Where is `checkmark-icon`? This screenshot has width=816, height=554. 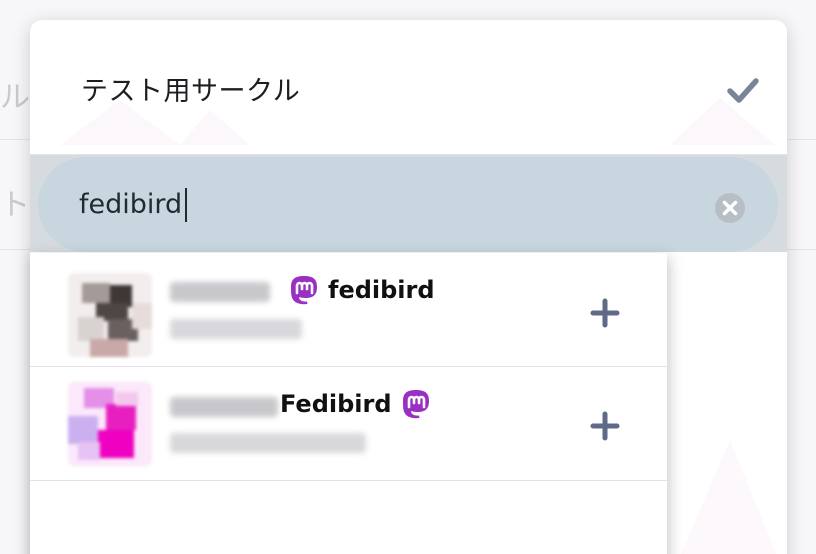
checkmark-icon is located at coordinates (743, 90).